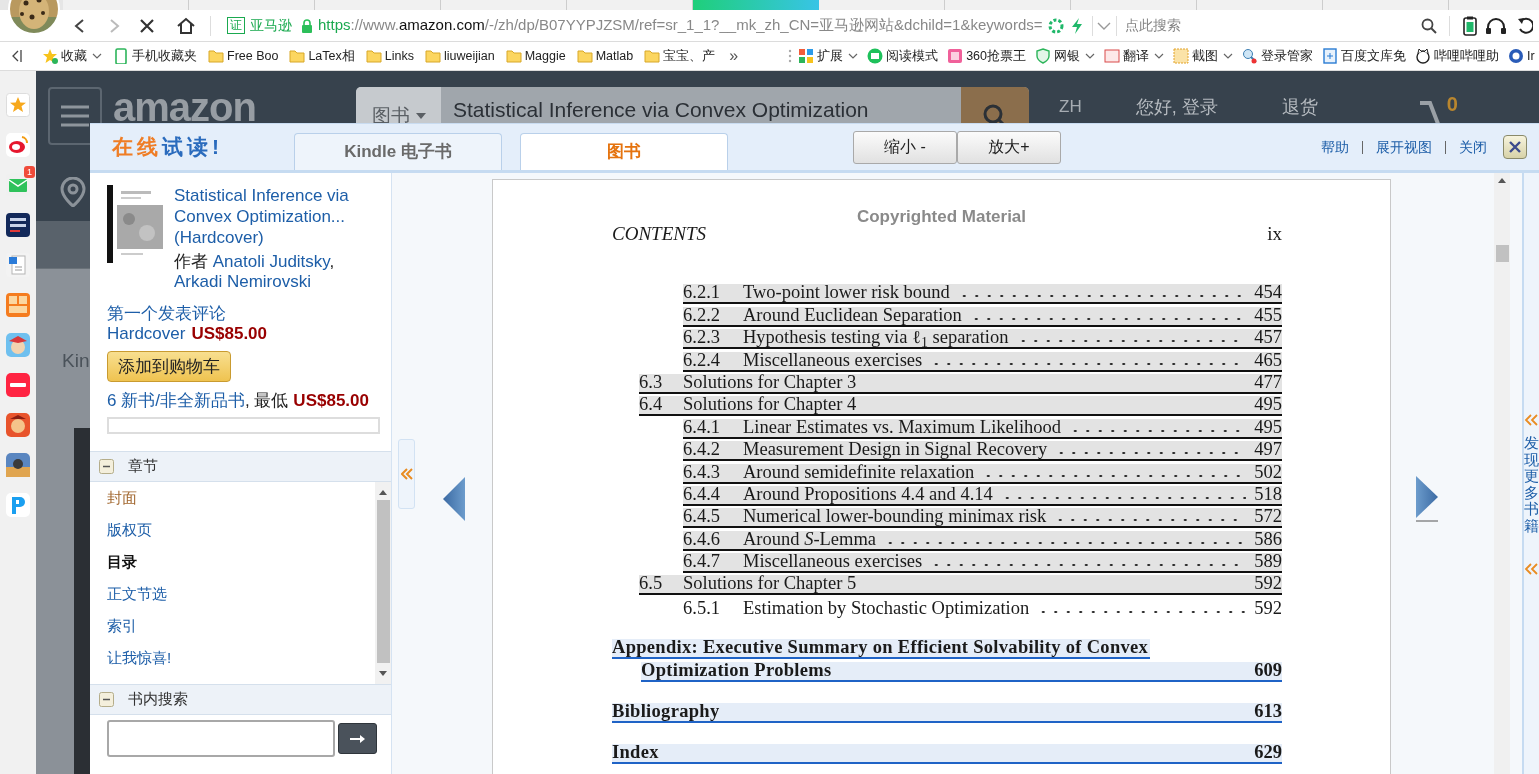  What do you see at coordinates (1009, 147) in the screenshot?
I see `zoom-button: 放大+` at bounding box center [1009, 147].